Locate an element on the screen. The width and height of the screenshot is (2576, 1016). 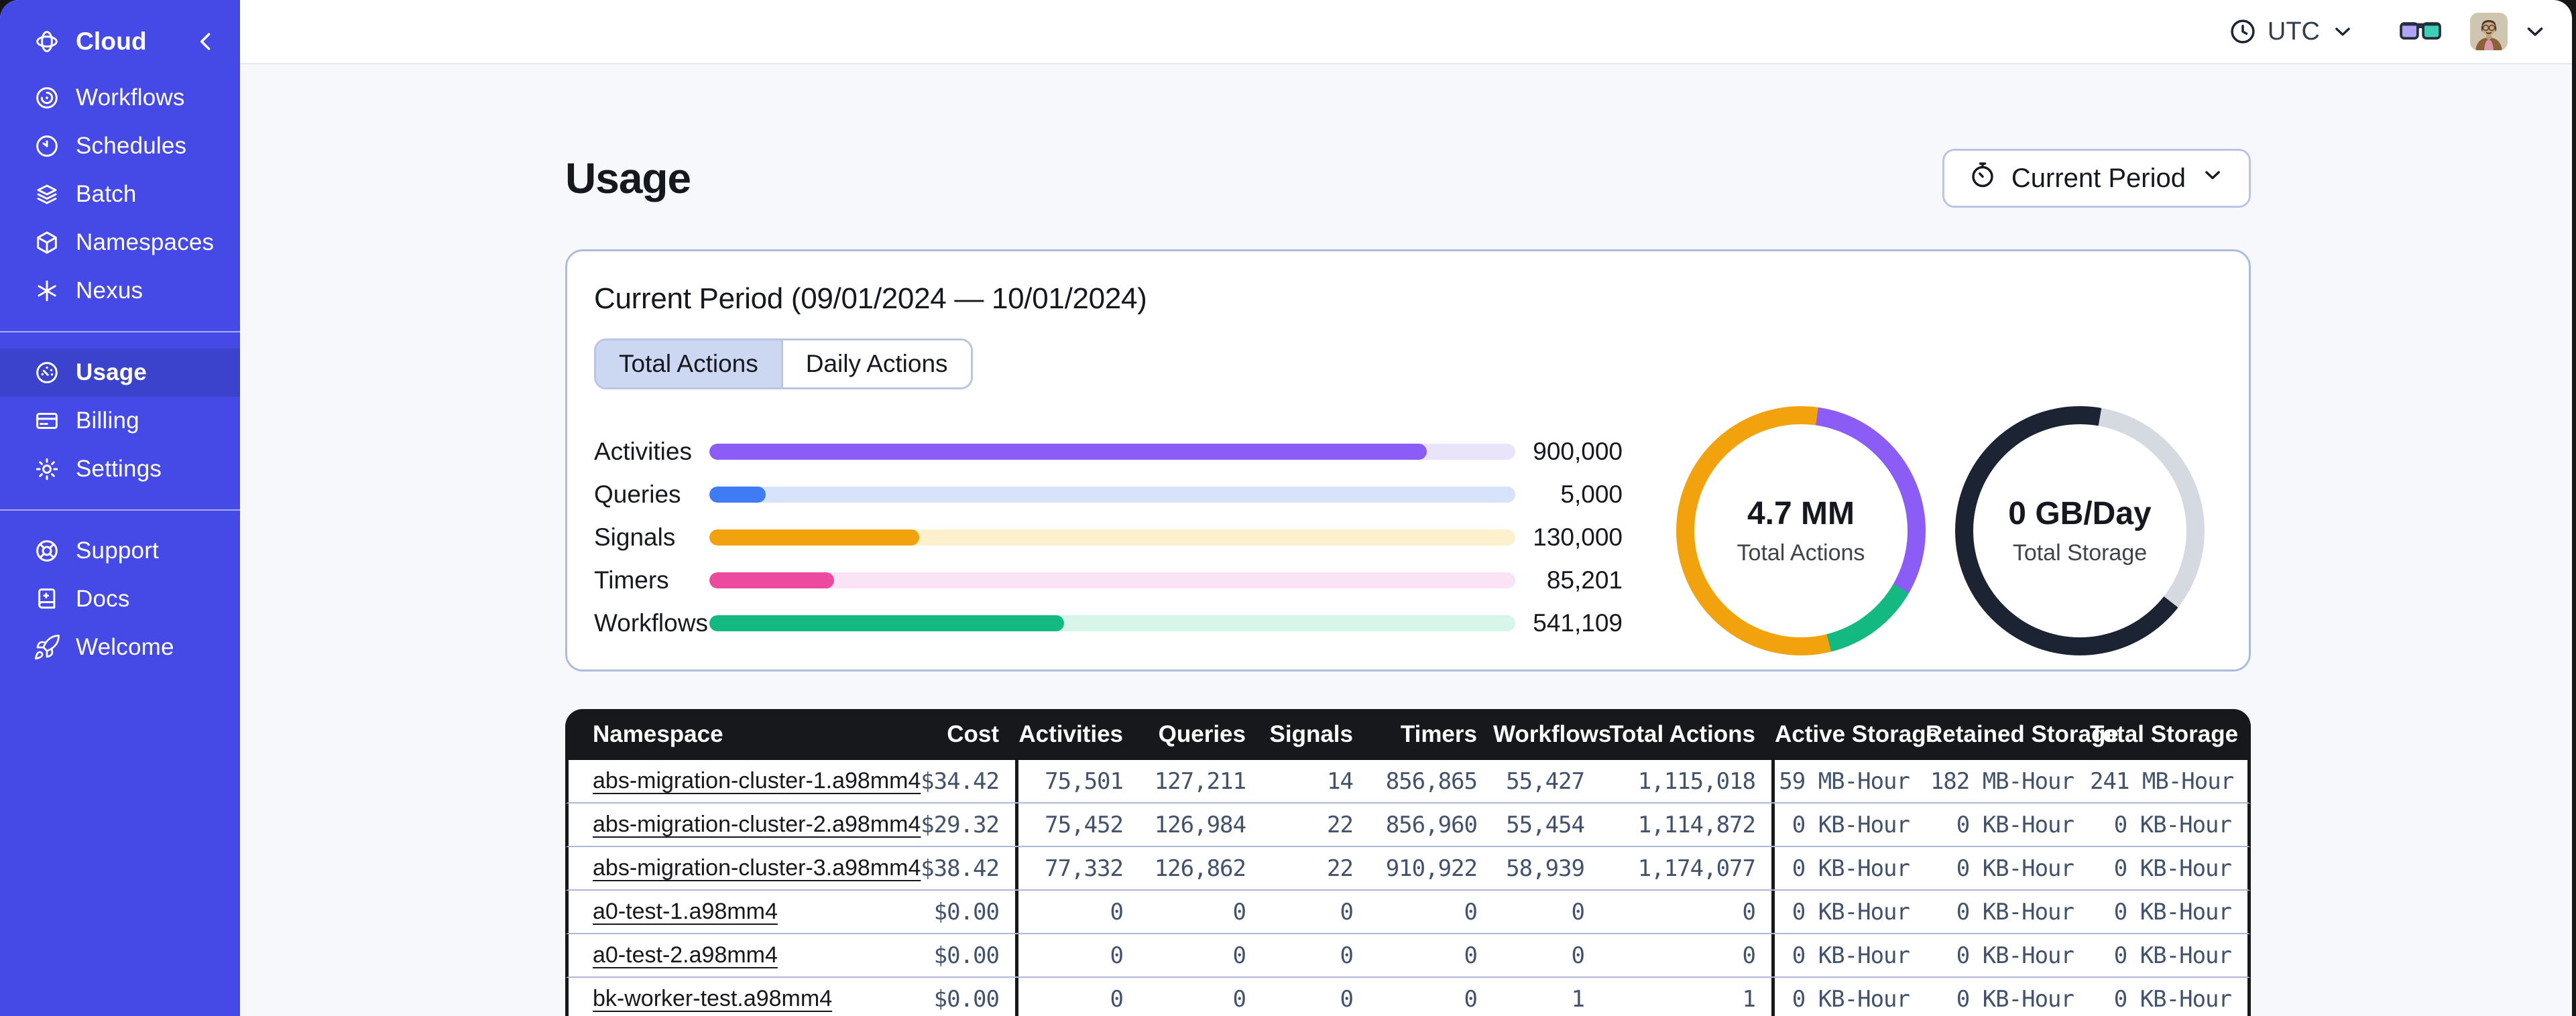
sidebar-item-usage: Usage is located at coordinates (120, 372).